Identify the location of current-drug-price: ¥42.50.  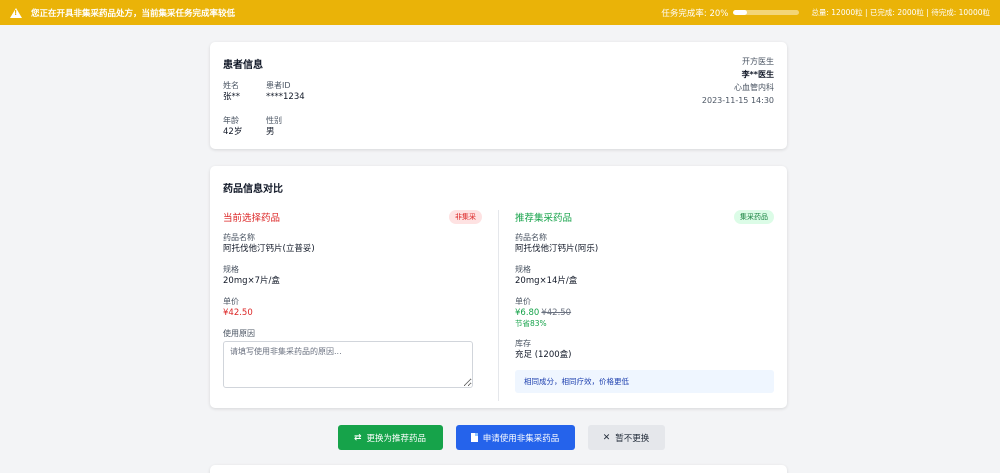
(238, 313).